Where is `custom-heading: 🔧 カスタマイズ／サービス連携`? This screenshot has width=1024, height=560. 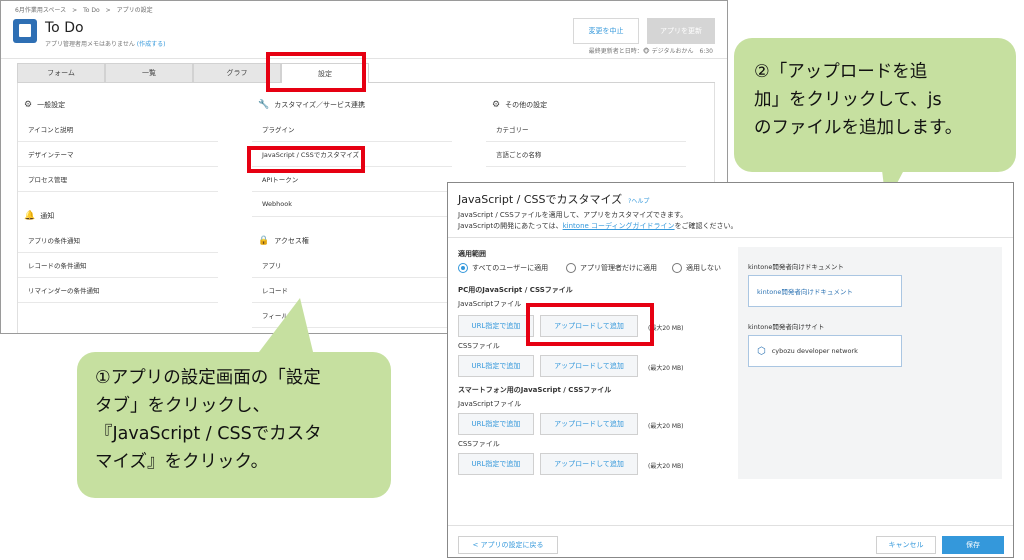 custom-heading: 🔧 カスタマイズ／サービス連携 is located at coordinates (352, 105).